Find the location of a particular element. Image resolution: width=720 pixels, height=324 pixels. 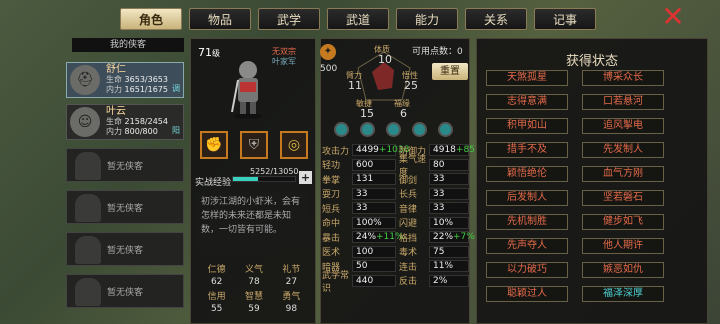

accessory-slot: ◎ is located at coordinates (294, 145).